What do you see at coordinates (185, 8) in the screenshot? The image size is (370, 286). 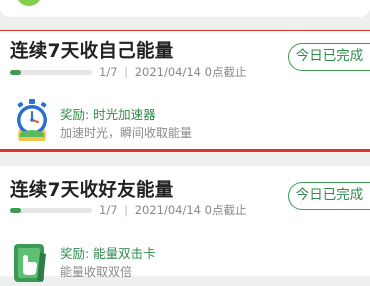 I see `previous-task-card` at bounding box center [185, 8].